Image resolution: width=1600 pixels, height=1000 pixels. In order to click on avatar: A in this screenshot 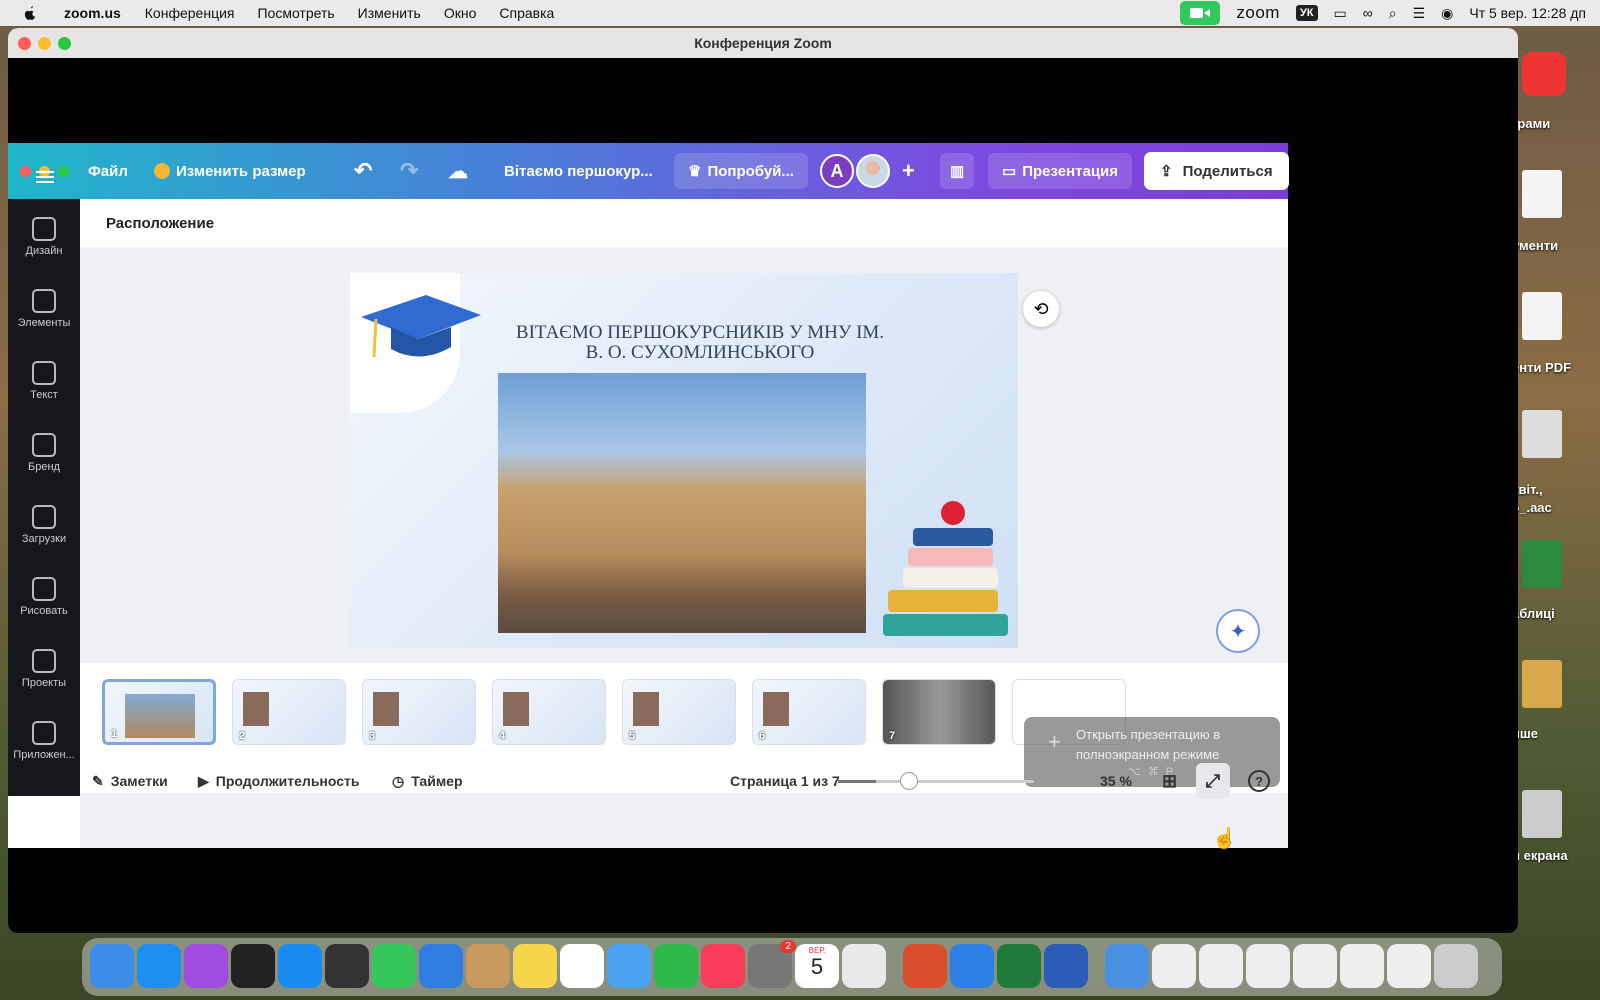, I will do `click(837, 171)`.